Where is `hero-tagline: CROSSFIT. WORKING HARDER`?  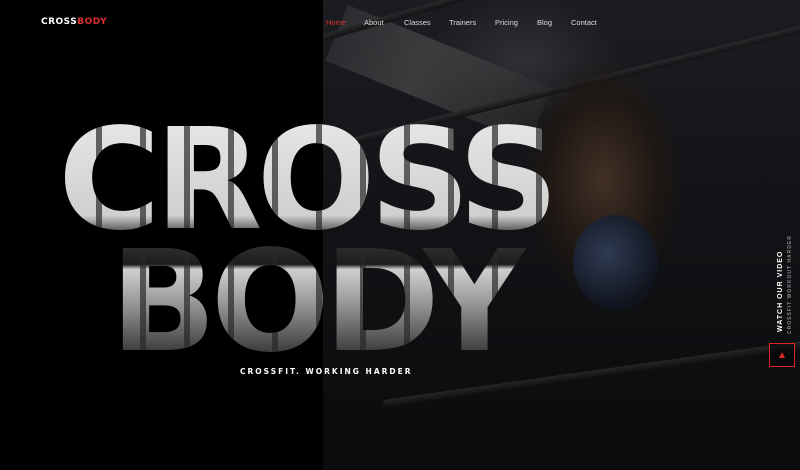 hero-tagline: CROSSFIT. WORKING HARDER is located at coordinates (326, 371).